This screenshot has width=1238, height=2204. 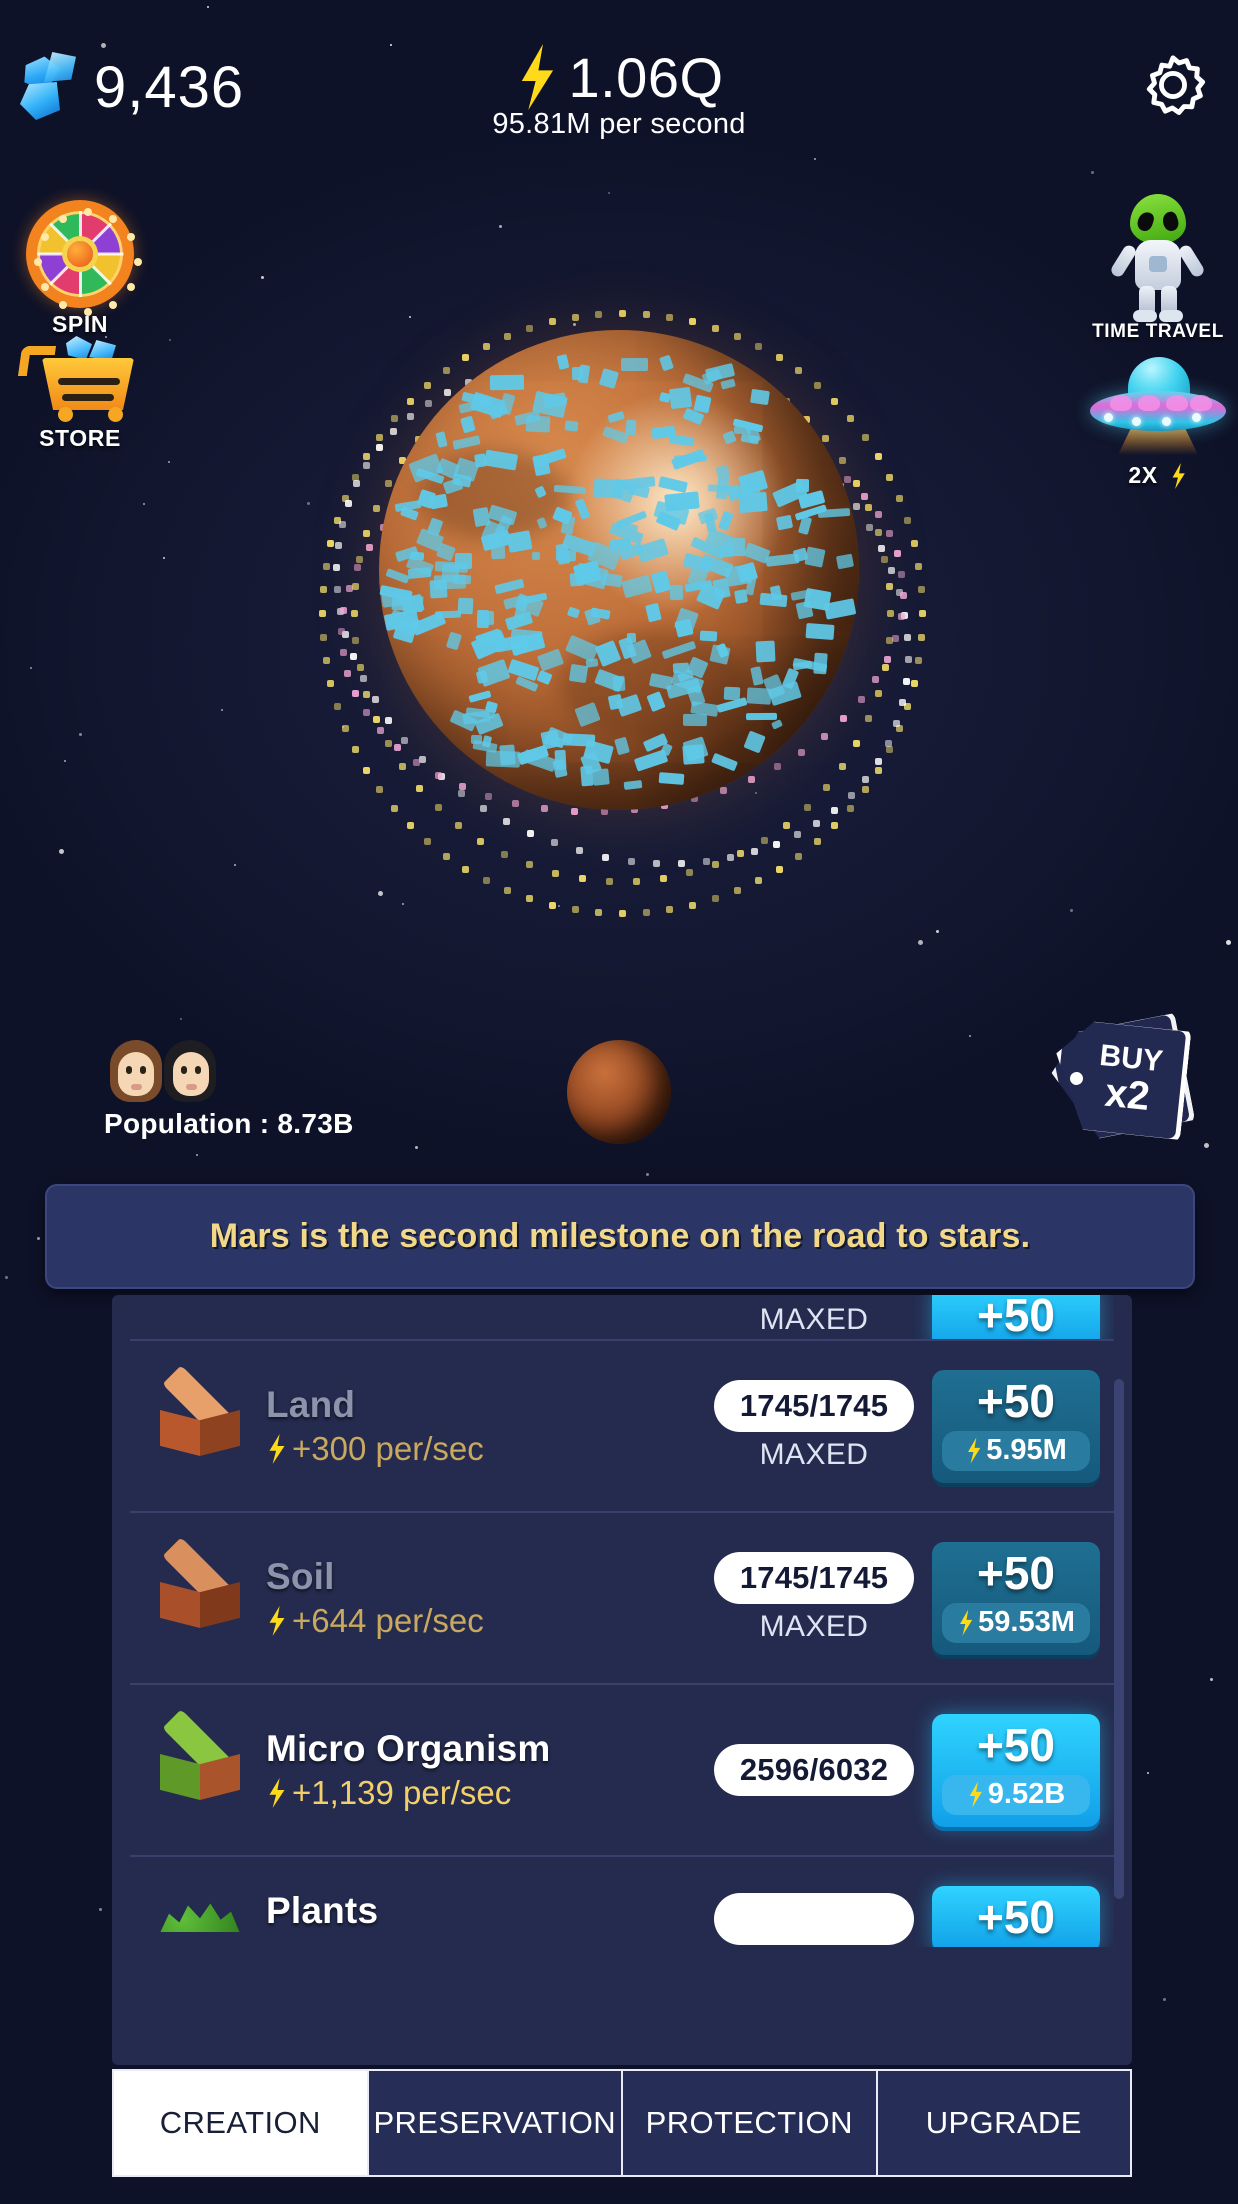 I want to click on buy-multiplier-label: x2, so click(x=1127, y=1094).